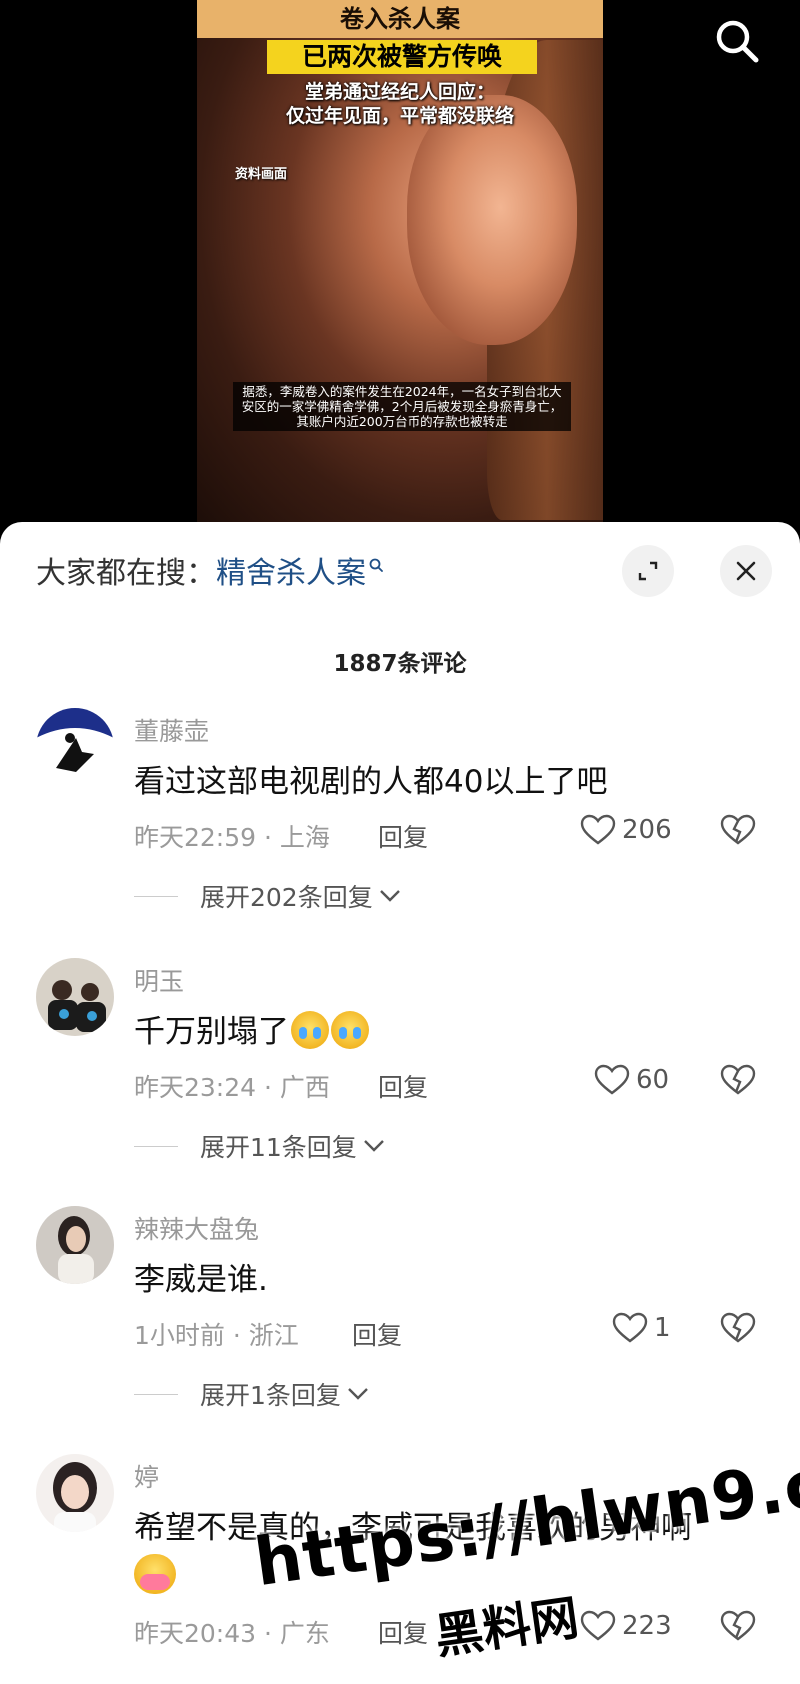 The image size is (800, 1684). I want to click on comment-item: 明玉 千万别塌了 昨天23:24 · 广西 回复 60 展开11条回复, so click(400, 1078).